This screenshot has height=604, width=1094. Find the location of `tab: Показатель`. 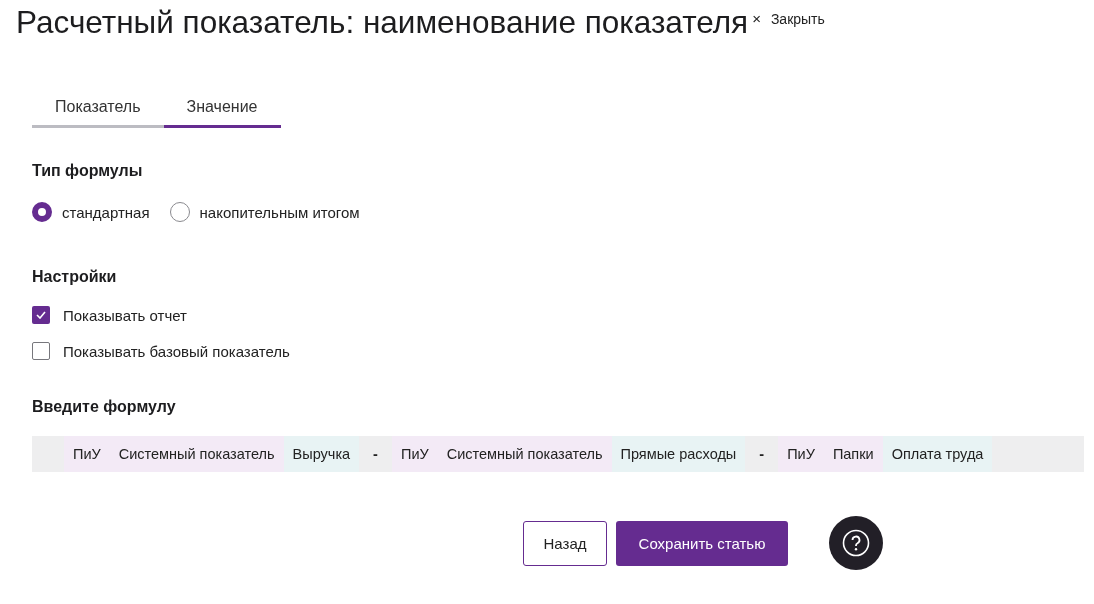

tab: Показатель is located at coordinates (98, 113).